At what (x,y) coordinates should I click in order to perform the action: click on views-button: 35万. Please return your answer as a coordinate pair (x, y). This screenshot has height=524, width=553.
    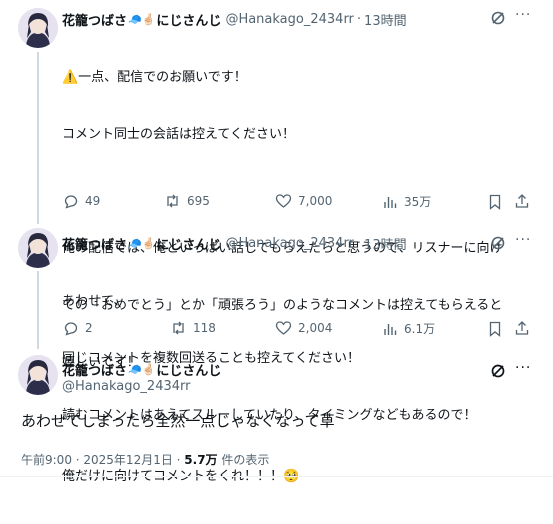
    Looking at the image, I should click on (406, 201).